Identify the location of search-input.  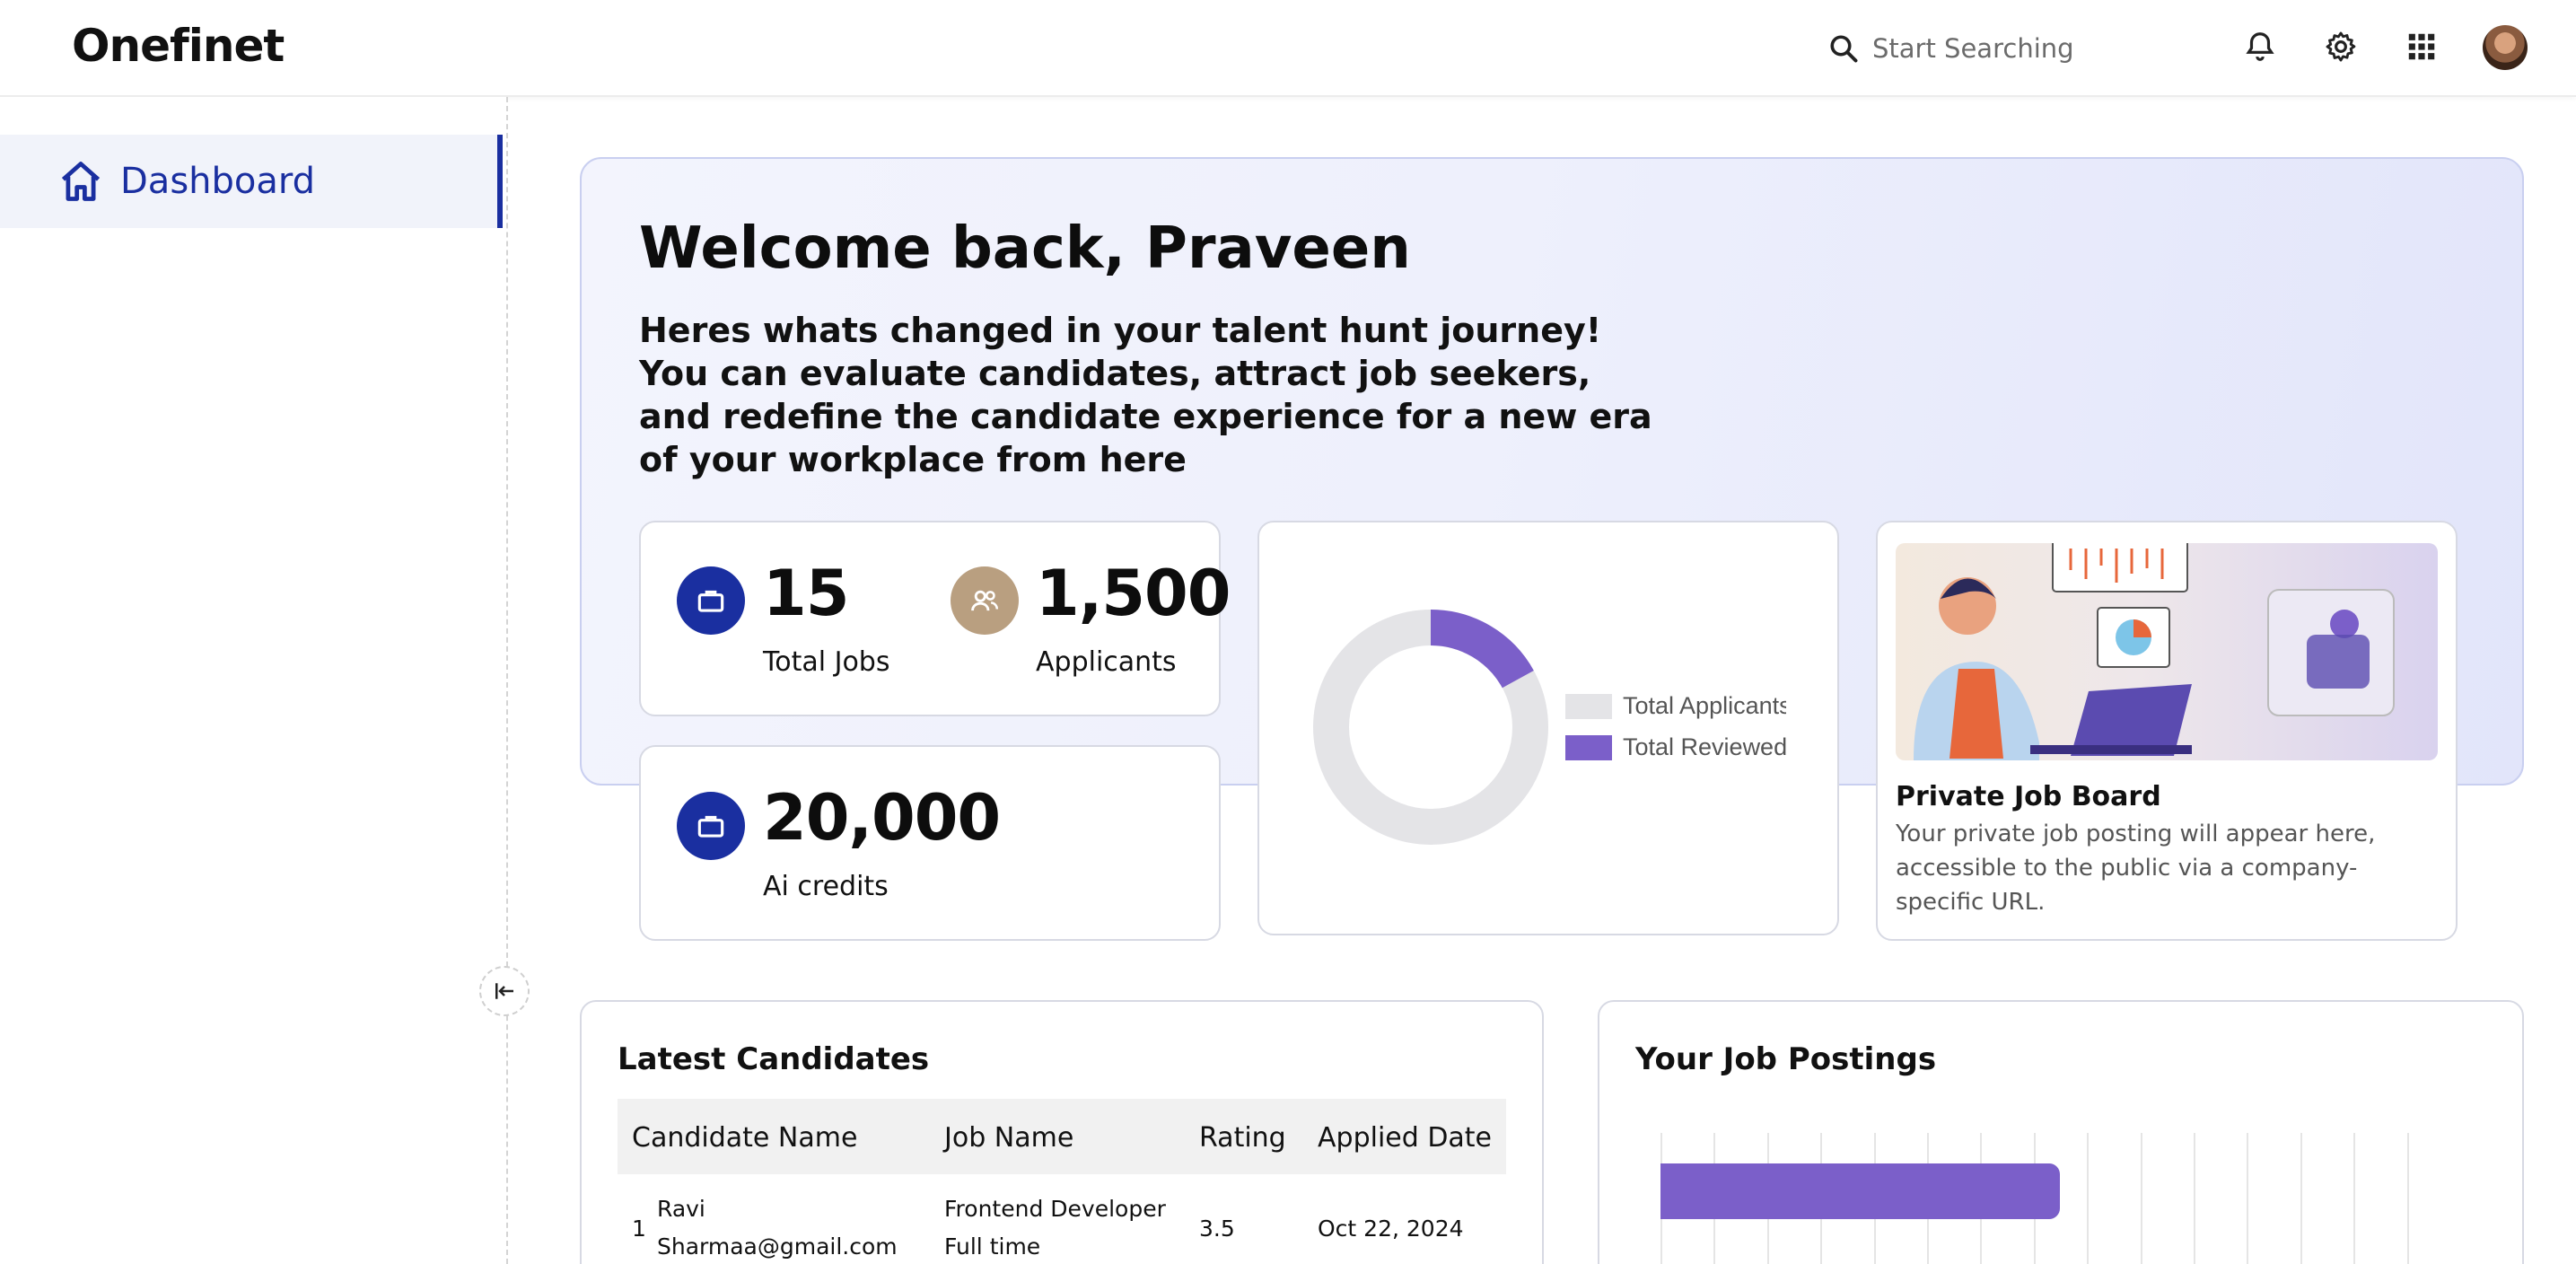
(1998, 48).